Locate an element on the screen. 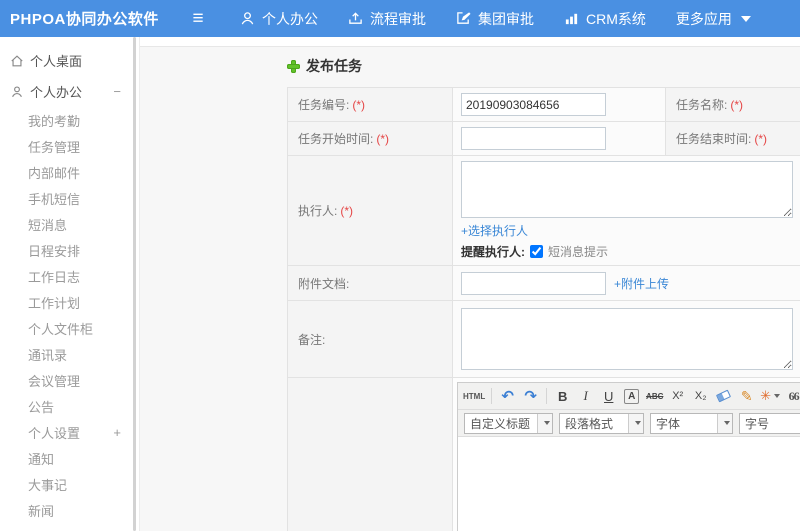  add-icon is located at coordinates (293, 66).